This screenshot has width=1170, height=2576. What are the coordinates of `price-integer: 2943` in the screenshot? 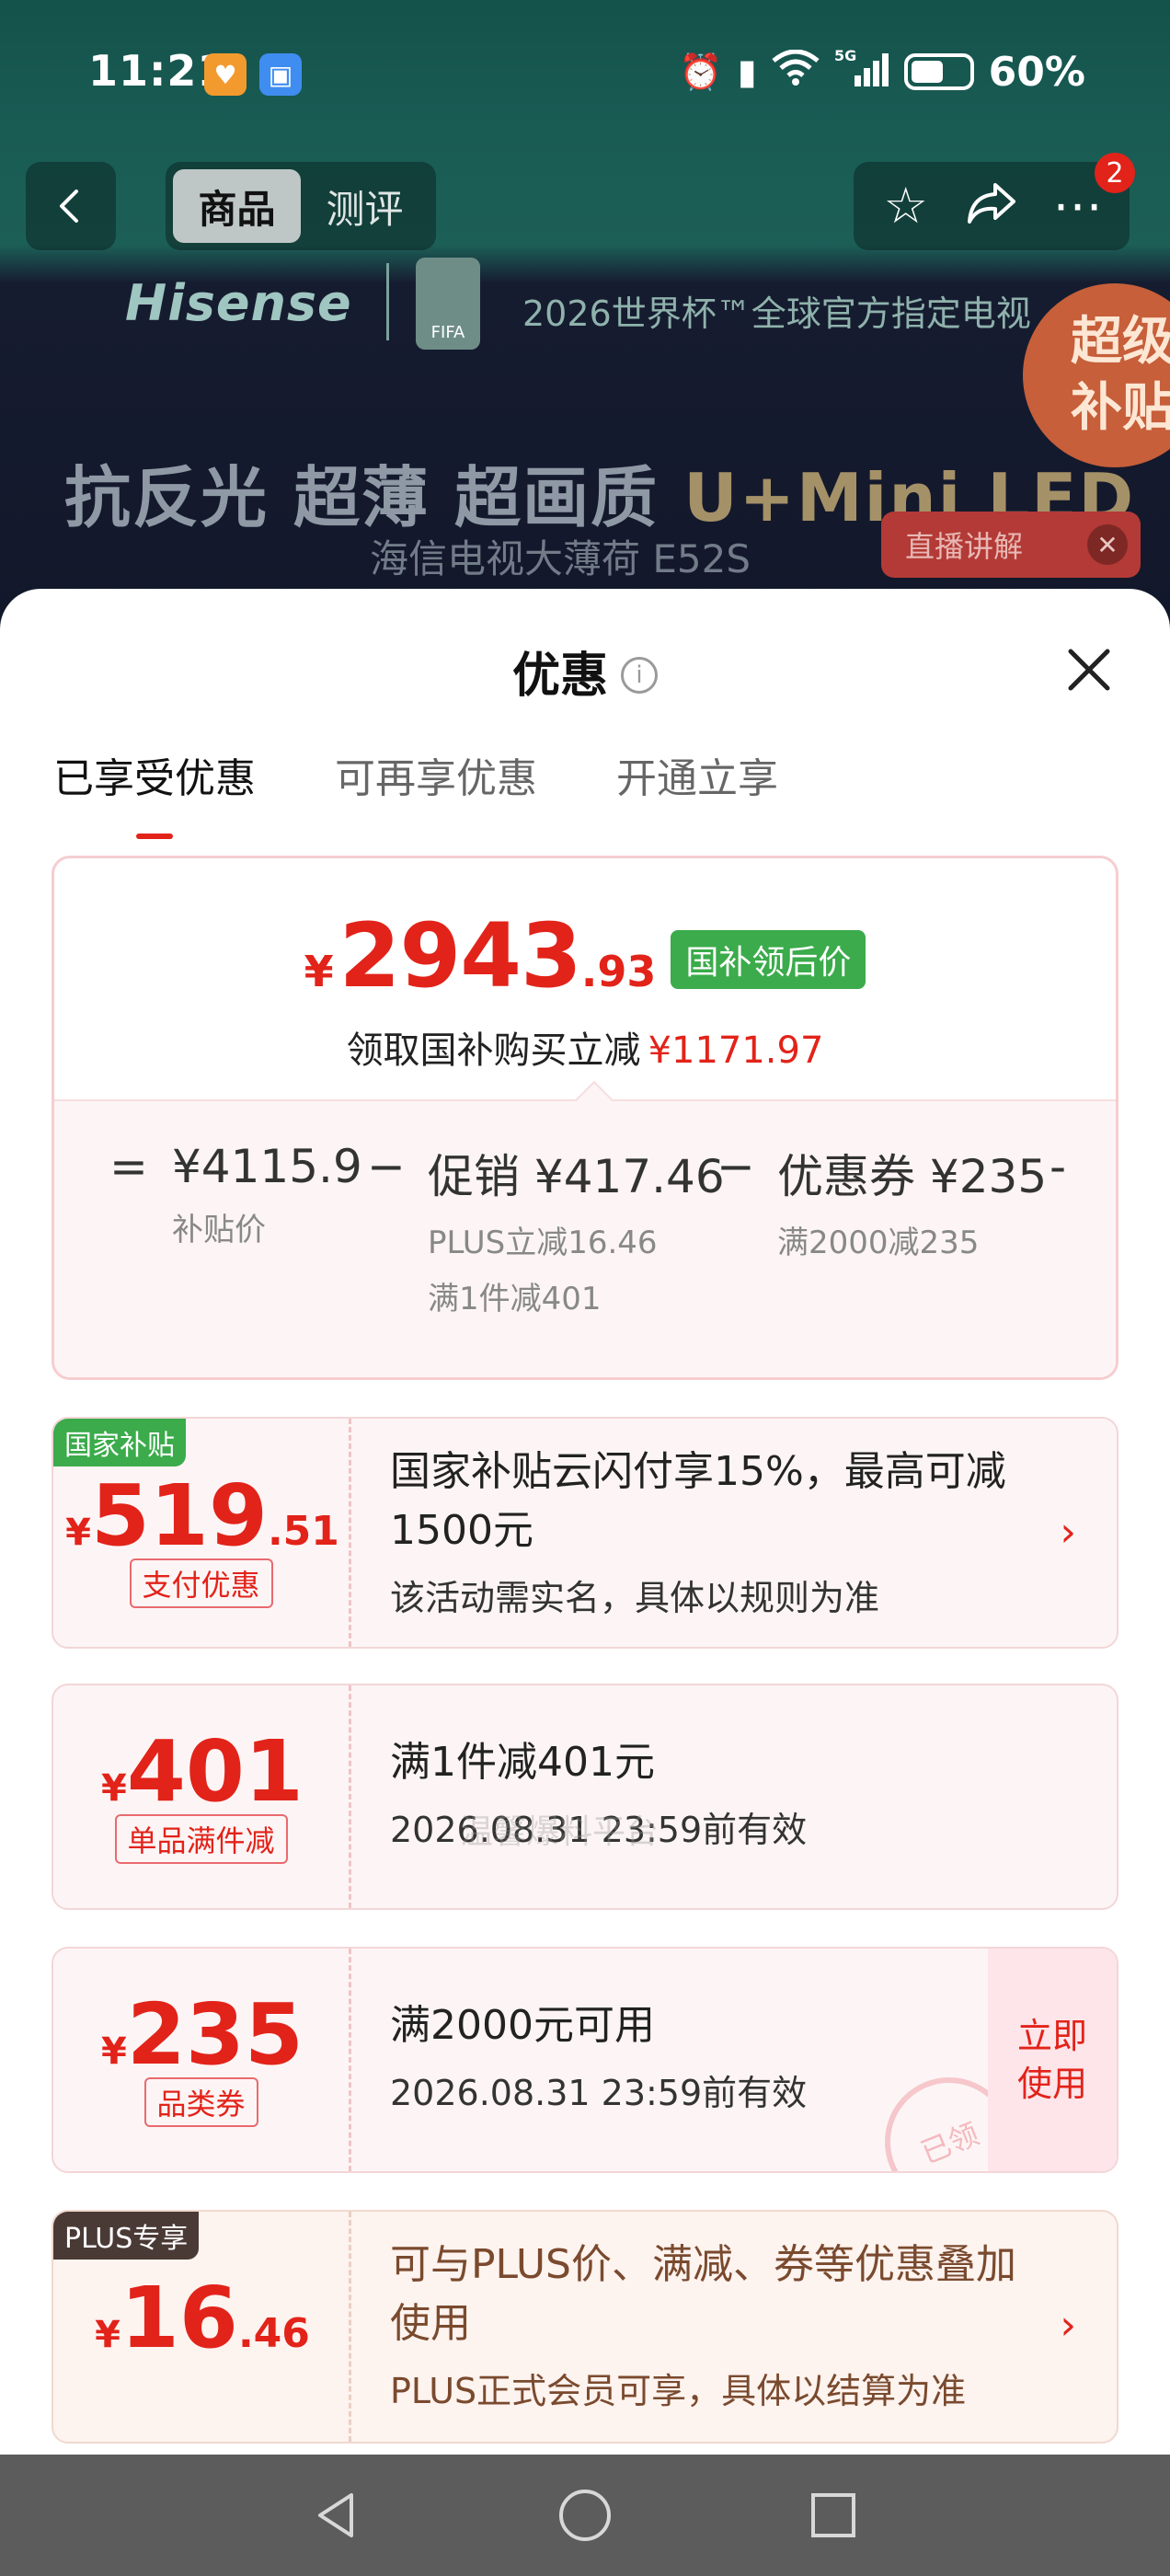 It's located at (460, 955).